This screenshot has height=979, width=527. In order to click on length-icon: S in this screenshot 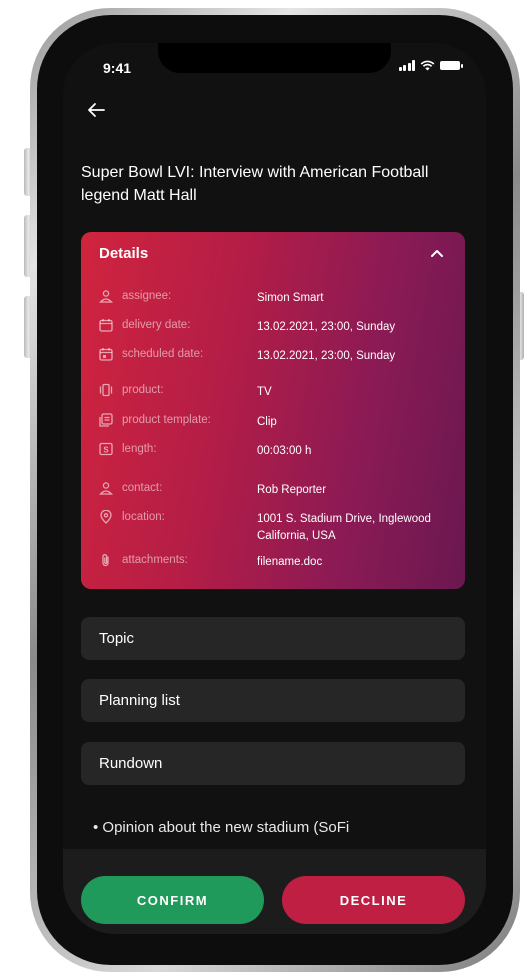, I will do `click(106, 449)`.